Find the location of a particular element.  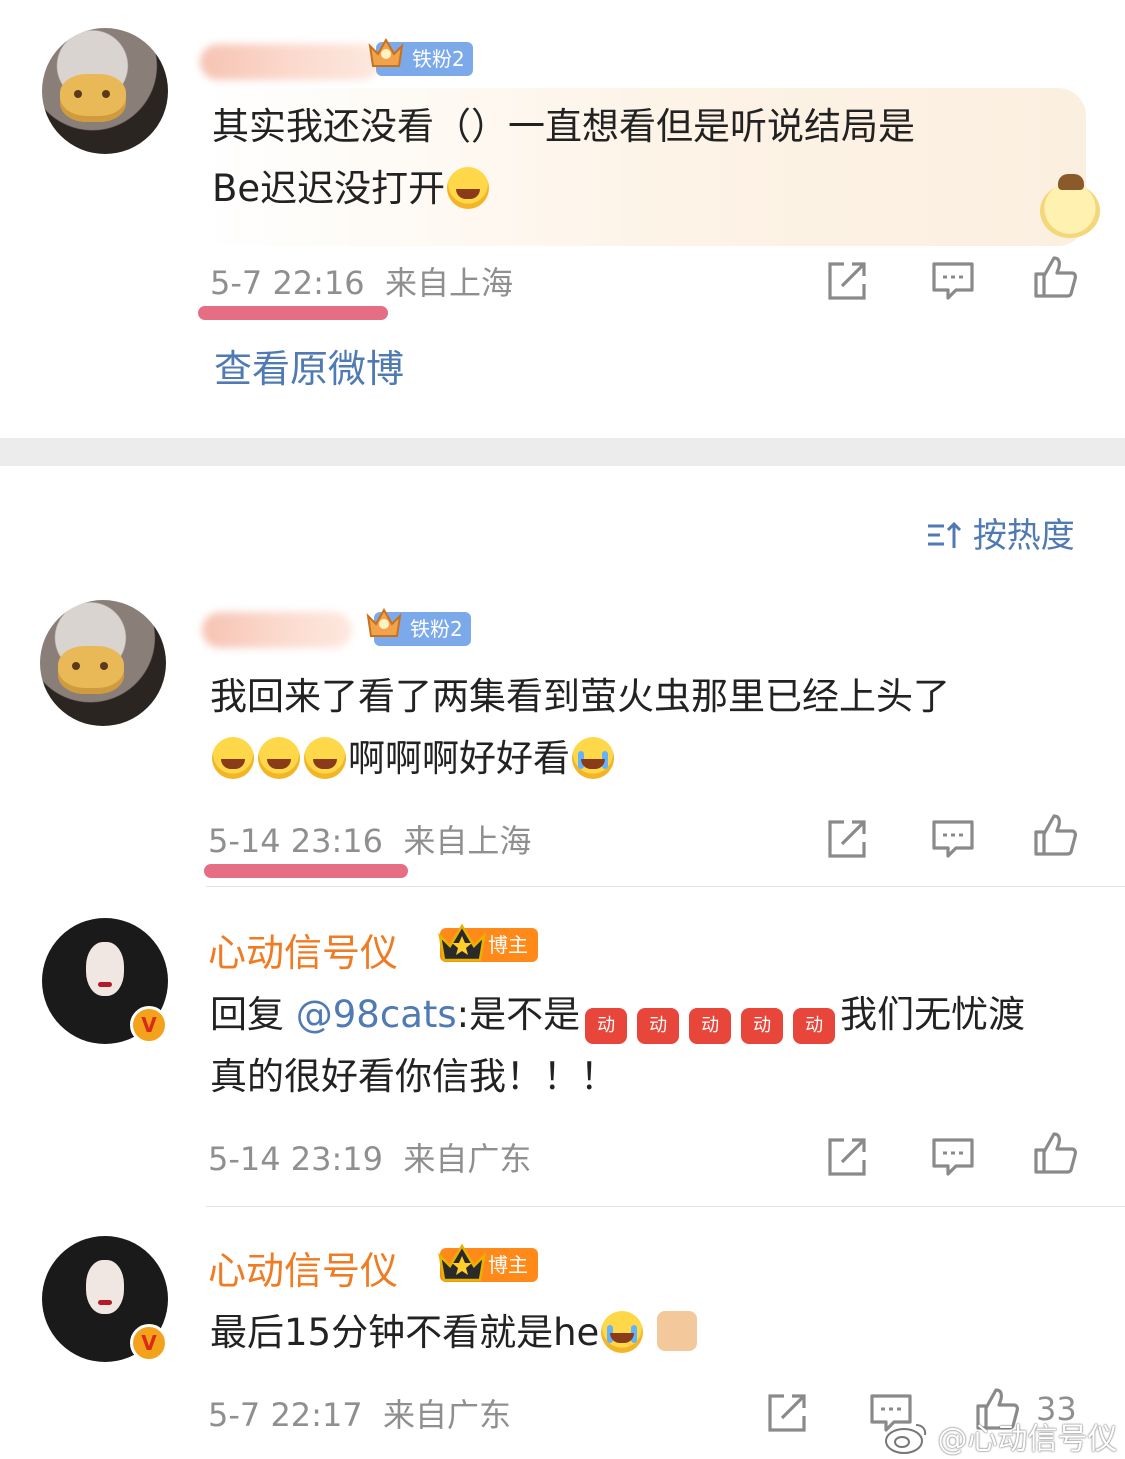

comment-meta: 5-7 22:17 来自广东 is located at coordinates (359, 1413).